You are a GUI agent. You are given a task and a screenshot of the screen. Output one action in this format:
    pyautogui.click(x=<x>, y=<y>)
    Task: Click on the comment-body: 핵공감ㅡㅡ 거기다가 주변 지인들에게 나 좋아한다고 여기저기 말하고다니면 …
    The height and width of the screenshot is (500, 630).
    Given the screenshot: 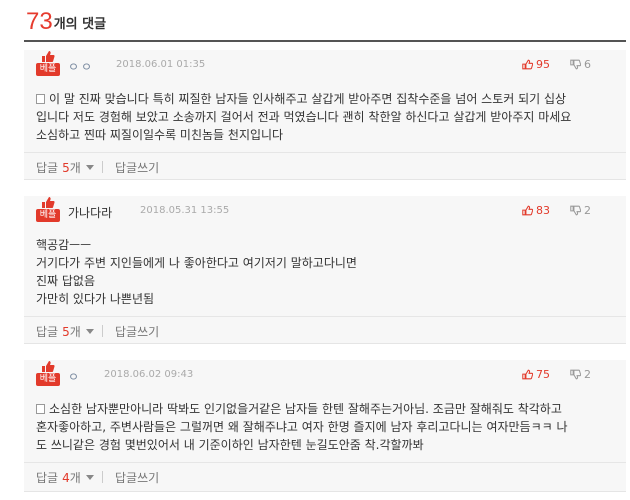 What is the action you would take?
    pyautogui.click(x=326, y=272)
    